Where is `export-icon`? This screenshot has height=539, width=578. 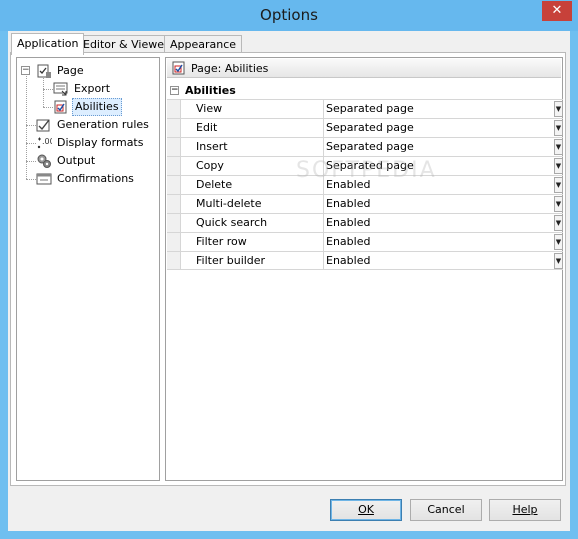
export-icon is located at coordinates (61, 89).